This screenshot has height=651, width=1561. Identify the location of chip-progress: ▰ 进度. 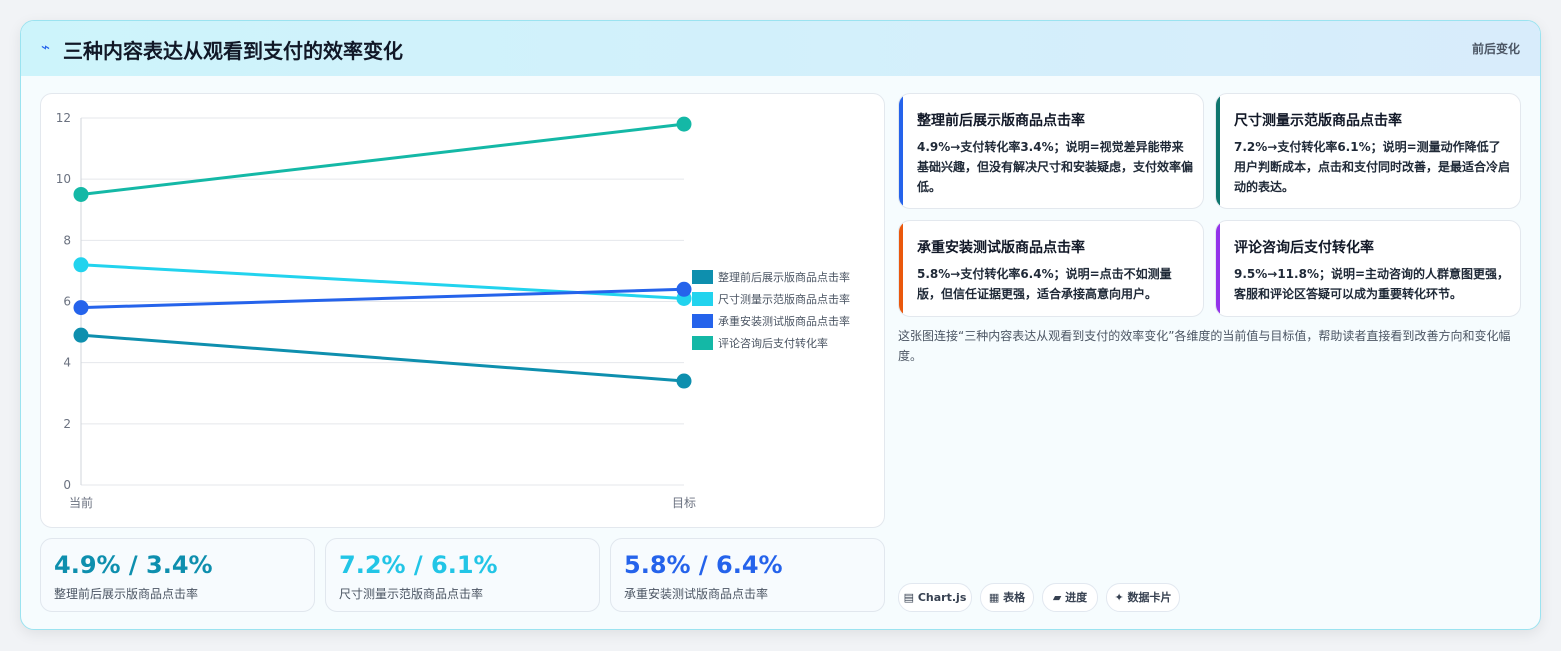
(1070, 597).